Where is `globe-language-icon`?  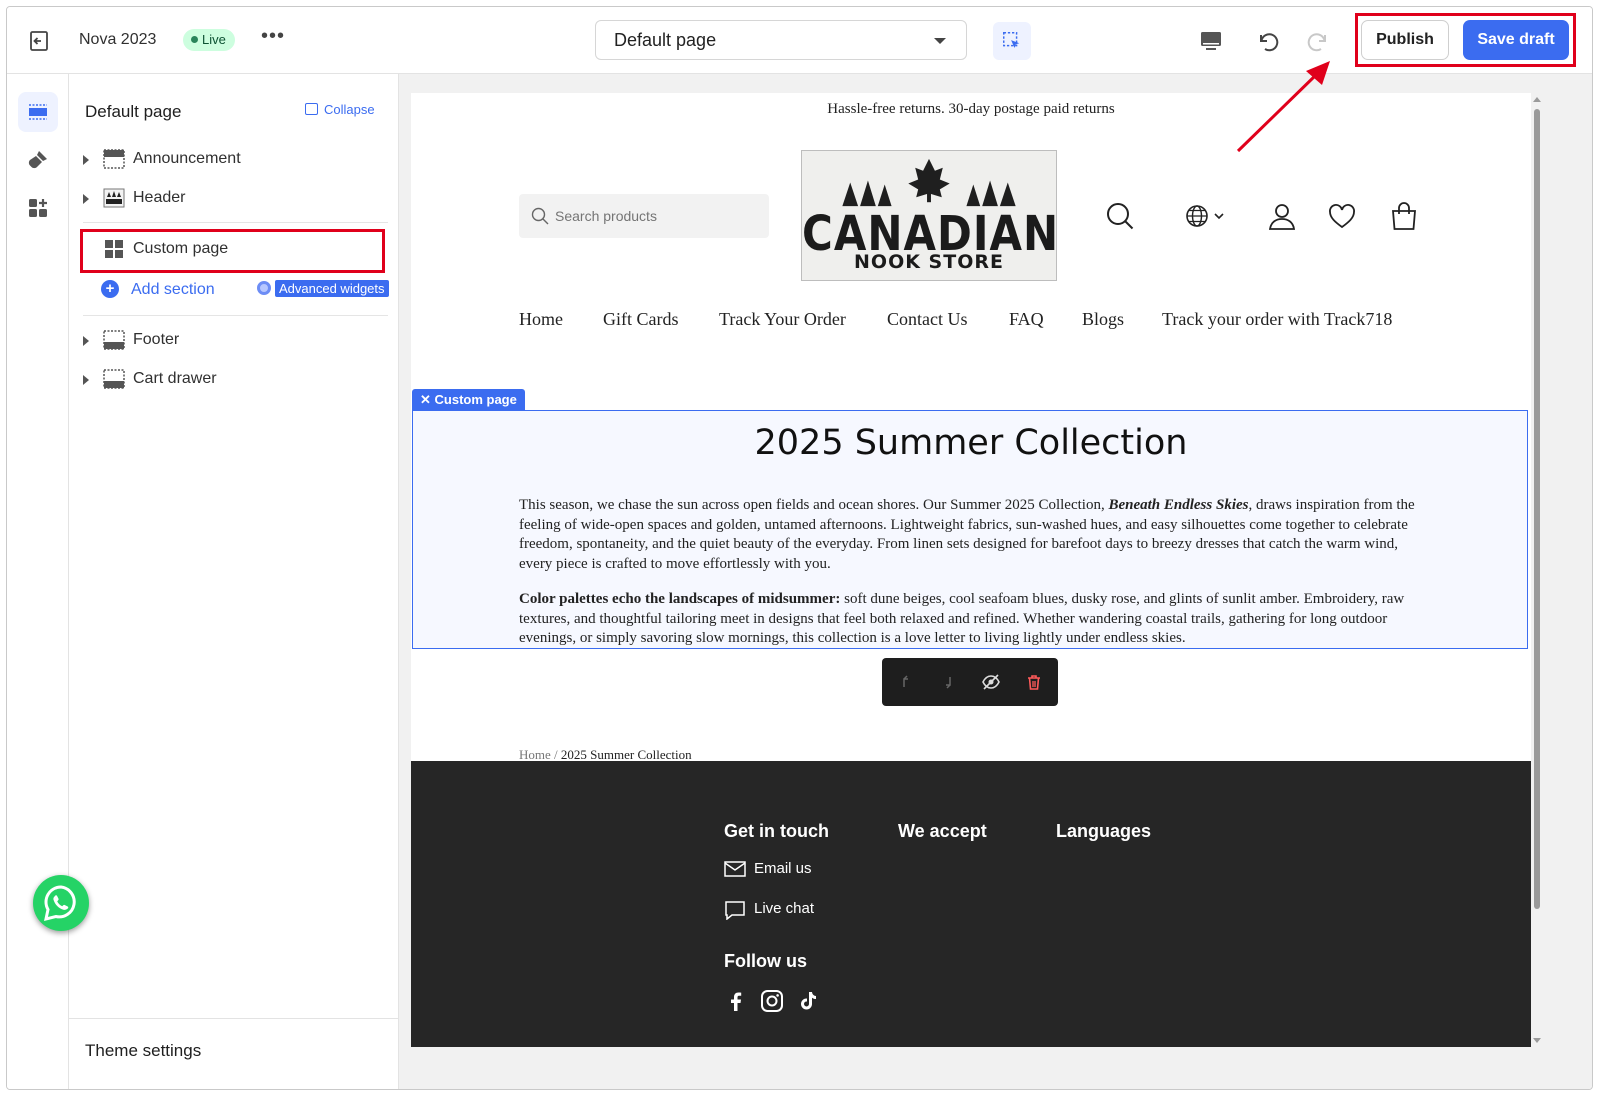 globe-language-icon is located at coordinates (1206, 216).